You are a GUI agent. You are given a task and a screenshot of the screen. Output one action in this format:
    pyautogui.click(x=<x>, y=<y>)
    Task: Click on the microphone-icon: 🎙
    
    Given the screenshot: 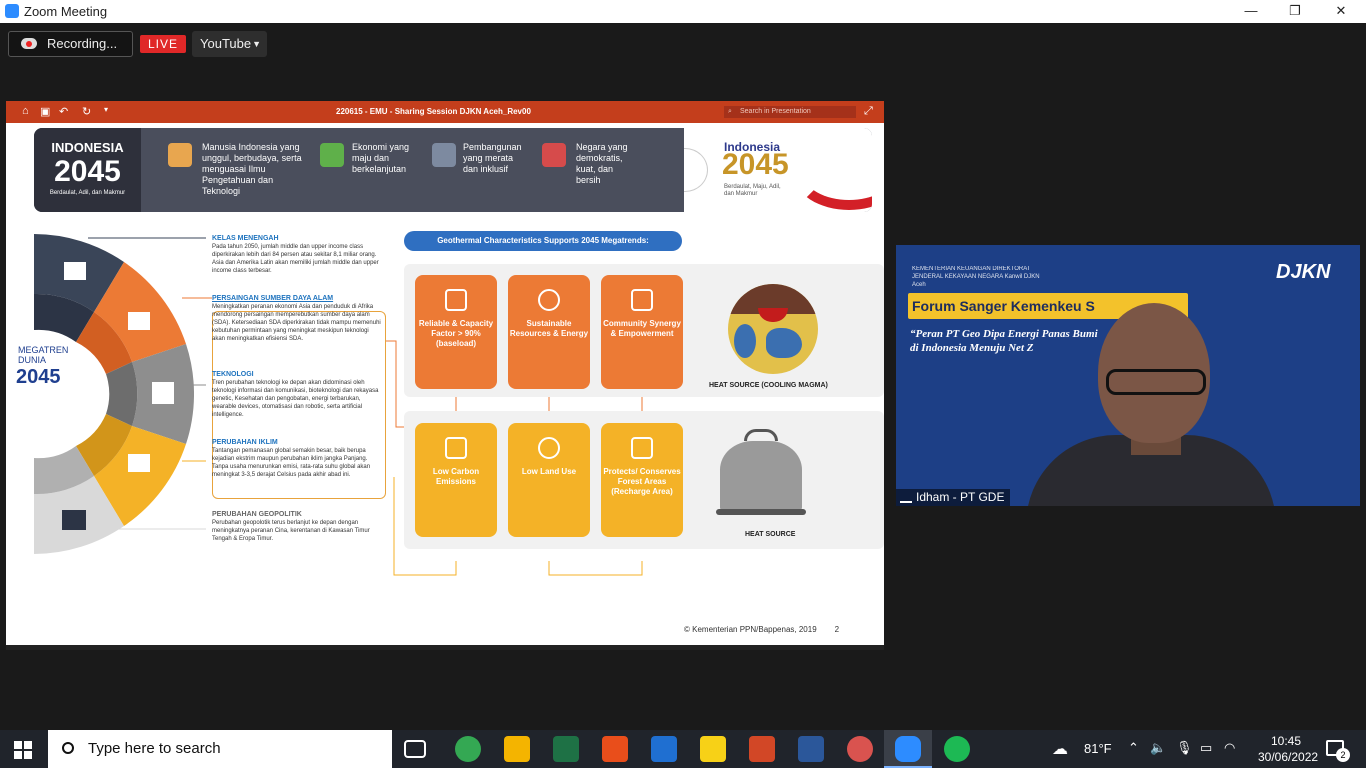 What is the action you would take?
    pyautogui.click(x=1184, y=748)
    